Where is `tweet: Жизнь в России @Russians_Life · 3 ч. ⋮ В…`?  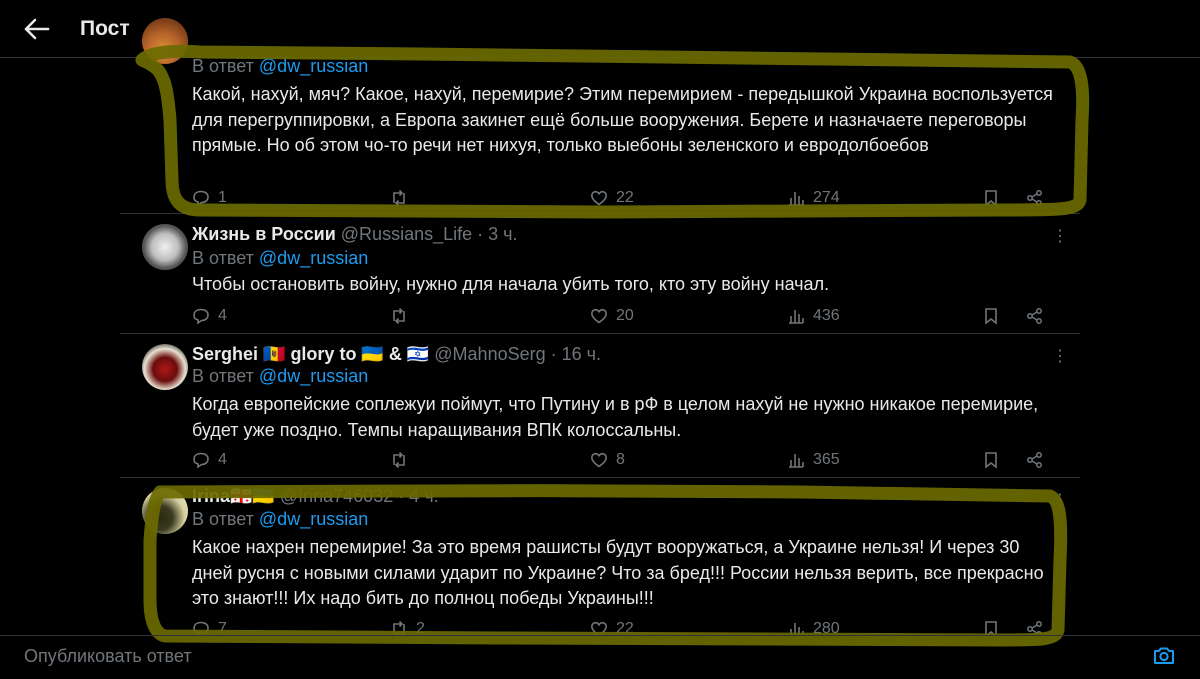 tweet: Жизнь в России @Russians_Life · 3 ч. ⋮ В… is located at coordinates (600, 274).